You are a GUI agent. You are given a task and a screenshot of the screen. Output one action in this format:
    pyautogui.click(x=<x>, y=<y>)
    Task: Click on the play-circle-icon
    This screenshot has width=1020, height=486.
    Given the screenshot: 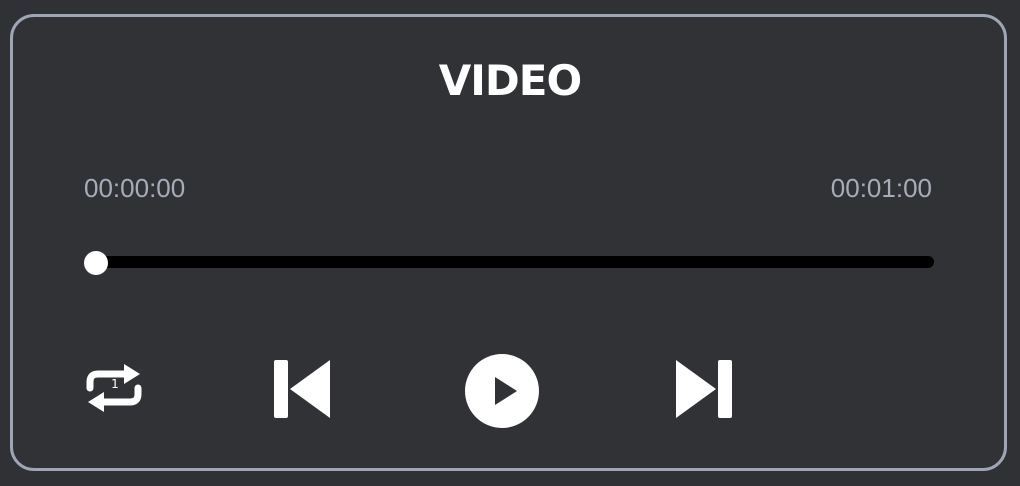 What is the action you would take?
    pyautogui.click(x=502, y=391)
    